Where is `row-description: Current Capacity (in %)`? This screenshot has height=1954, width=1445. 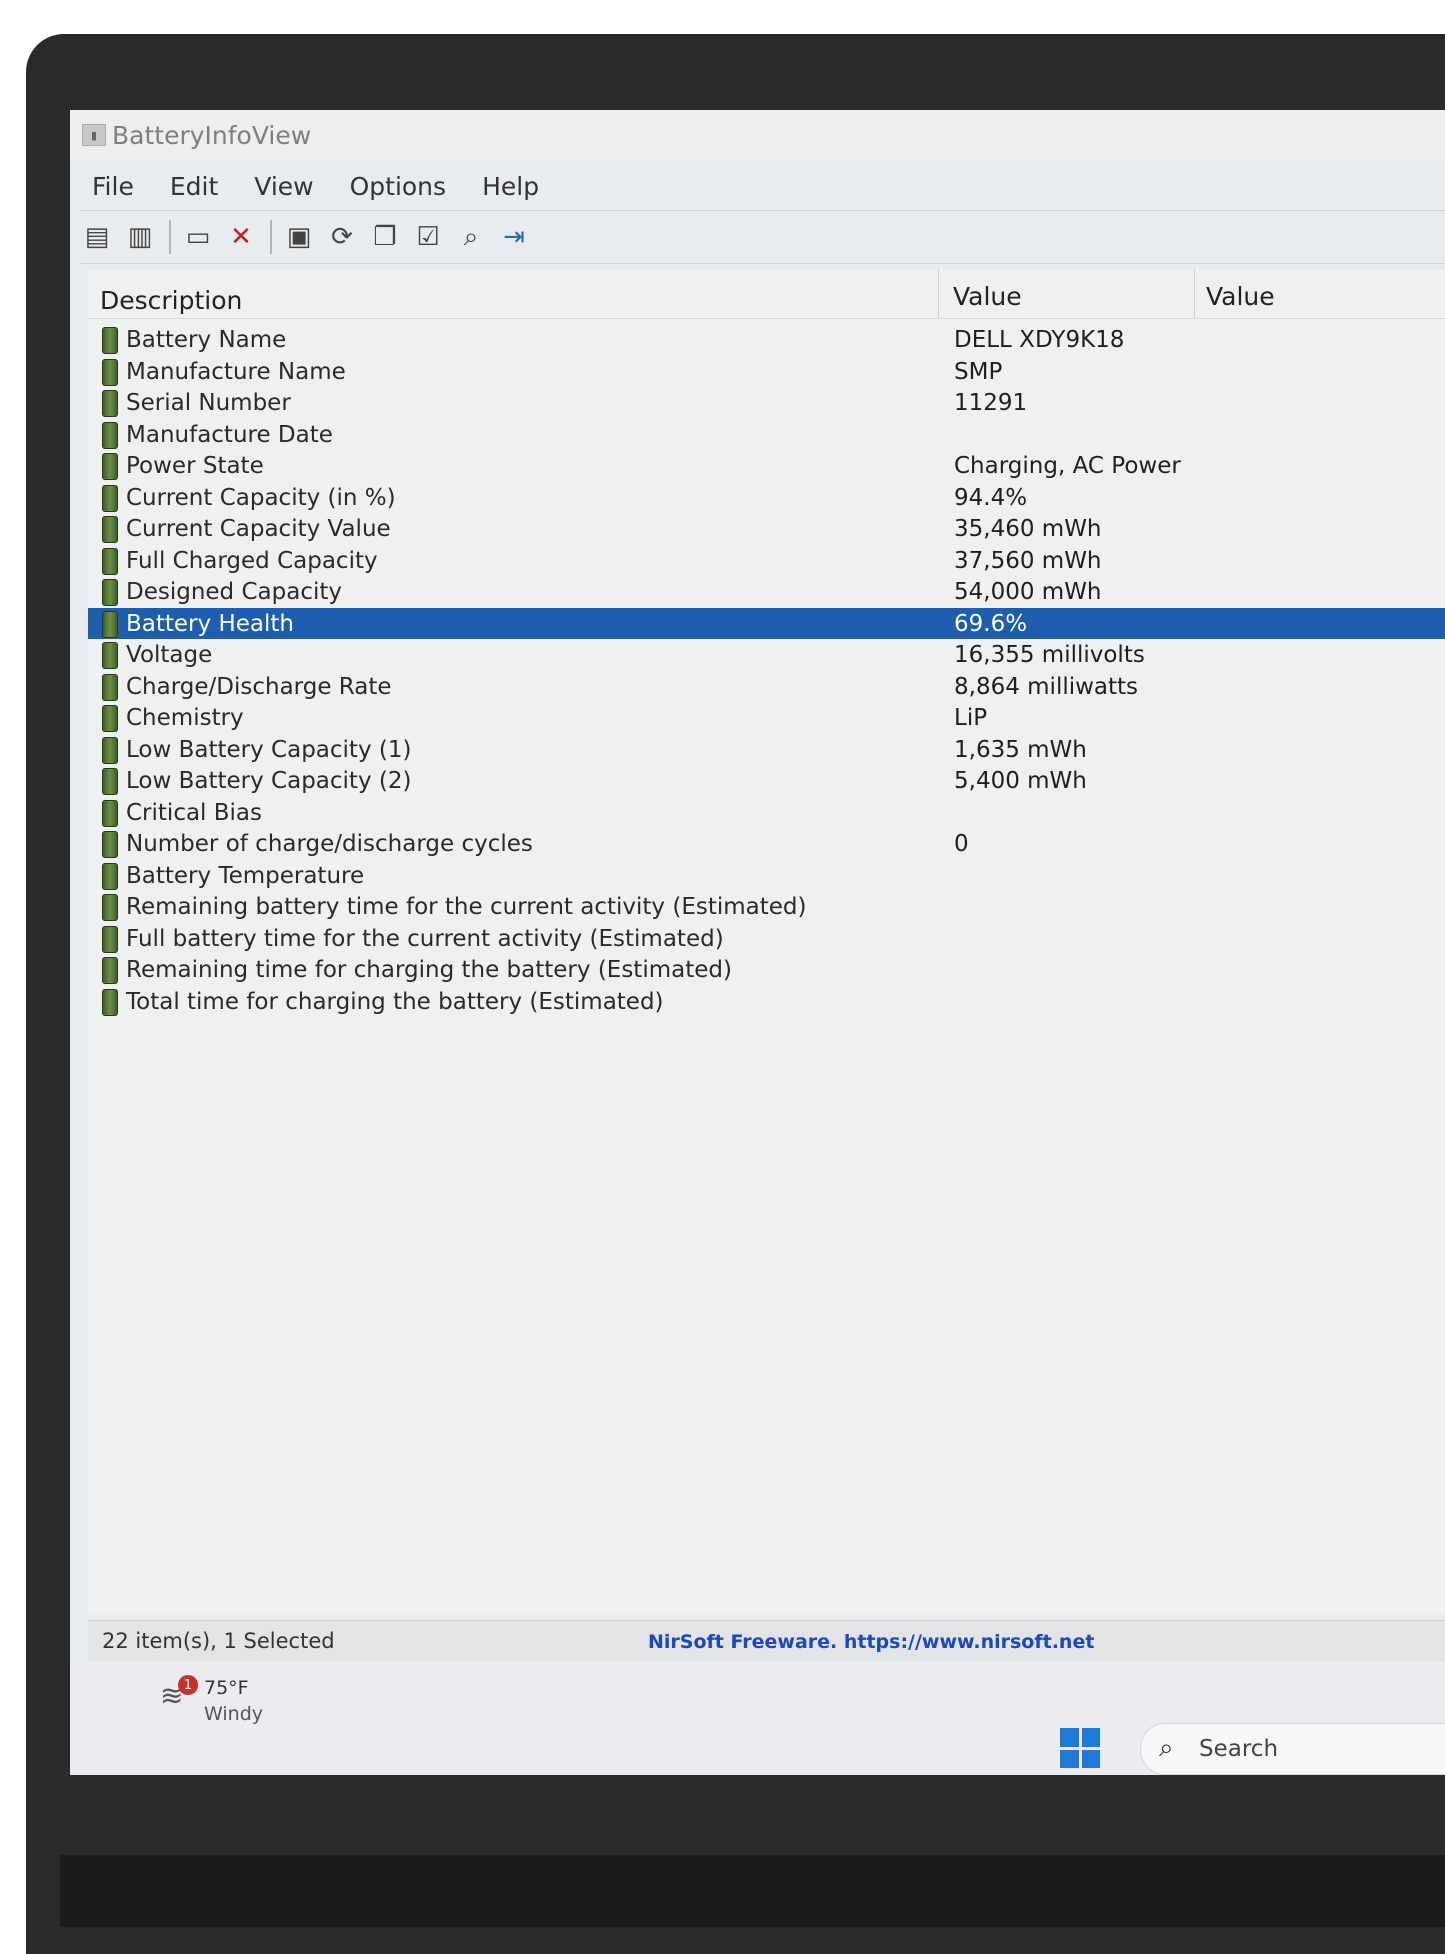
row-description: Current Capacity (in %) is located at coordinates (261, 497).